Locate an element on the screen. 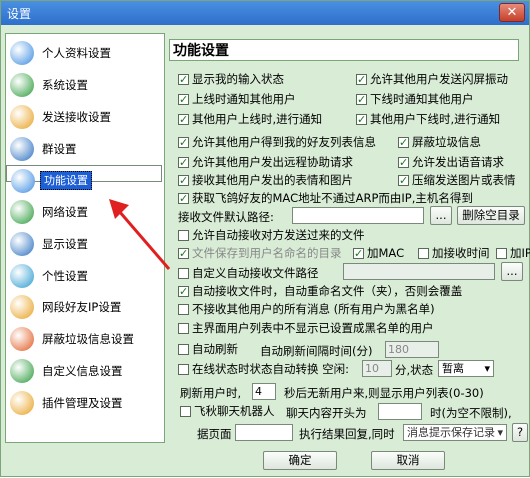 The image size is (530, 478). add-receive-time-checkbox: 加接收时间 is located at coordinates (454, 253).